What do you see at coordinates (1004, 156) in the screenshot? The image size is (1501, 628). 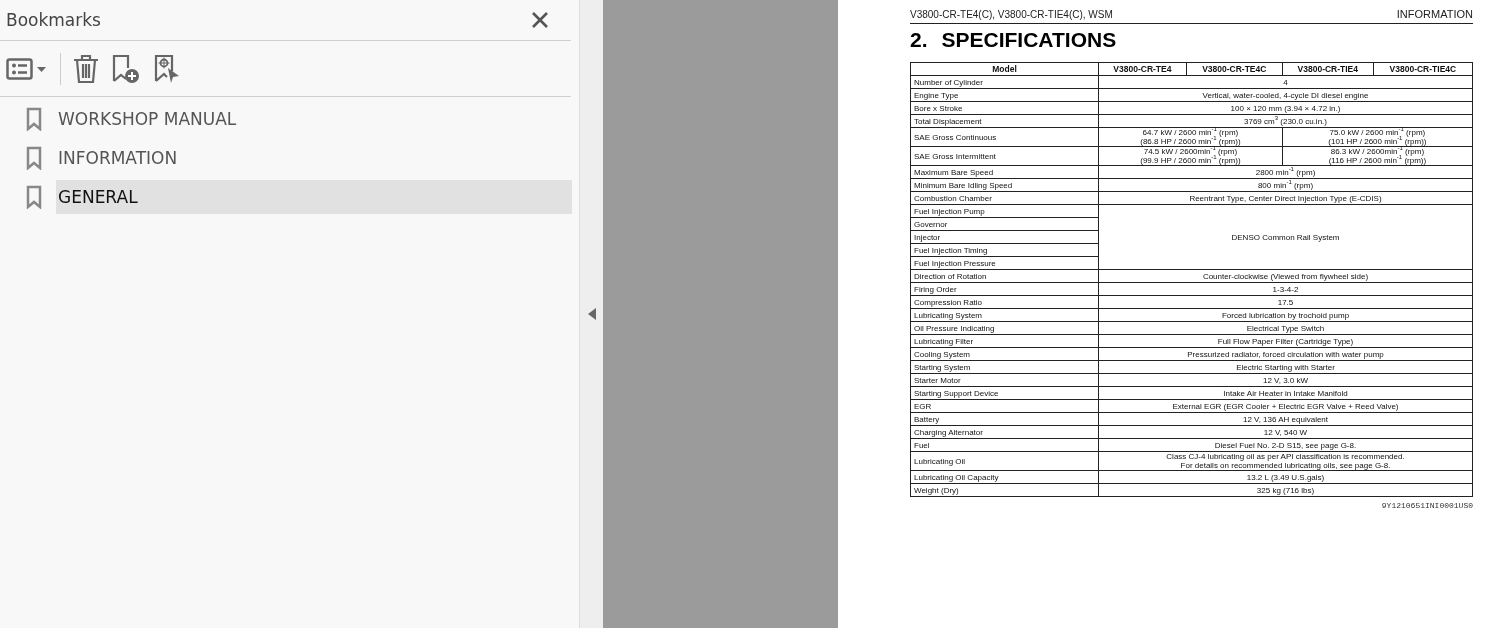 I see `table-cell: SAE Gross Intermittent` at bounding box center [1004, 156].